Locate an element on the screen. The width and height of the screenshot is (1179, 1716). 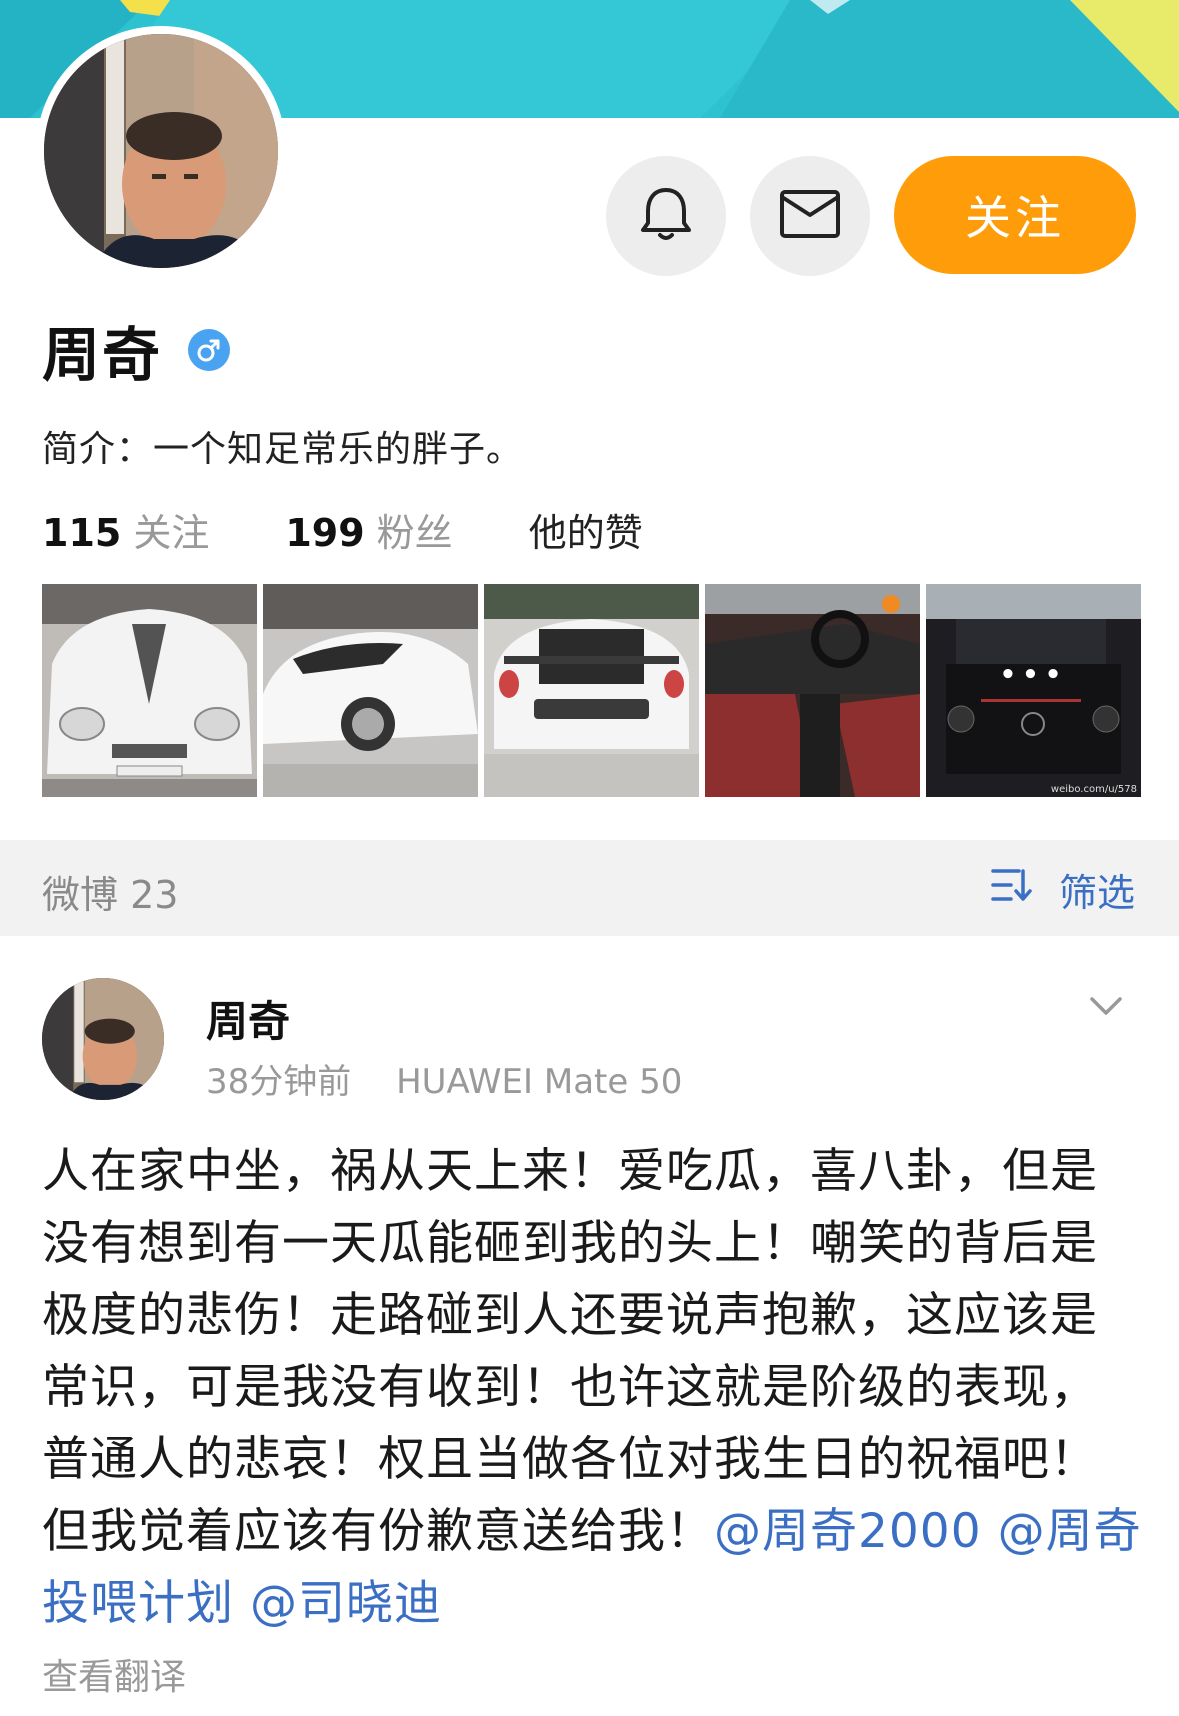
photo-thumbnail: ••• weibo.com/u/578 is located at coordinates (1033, 690).